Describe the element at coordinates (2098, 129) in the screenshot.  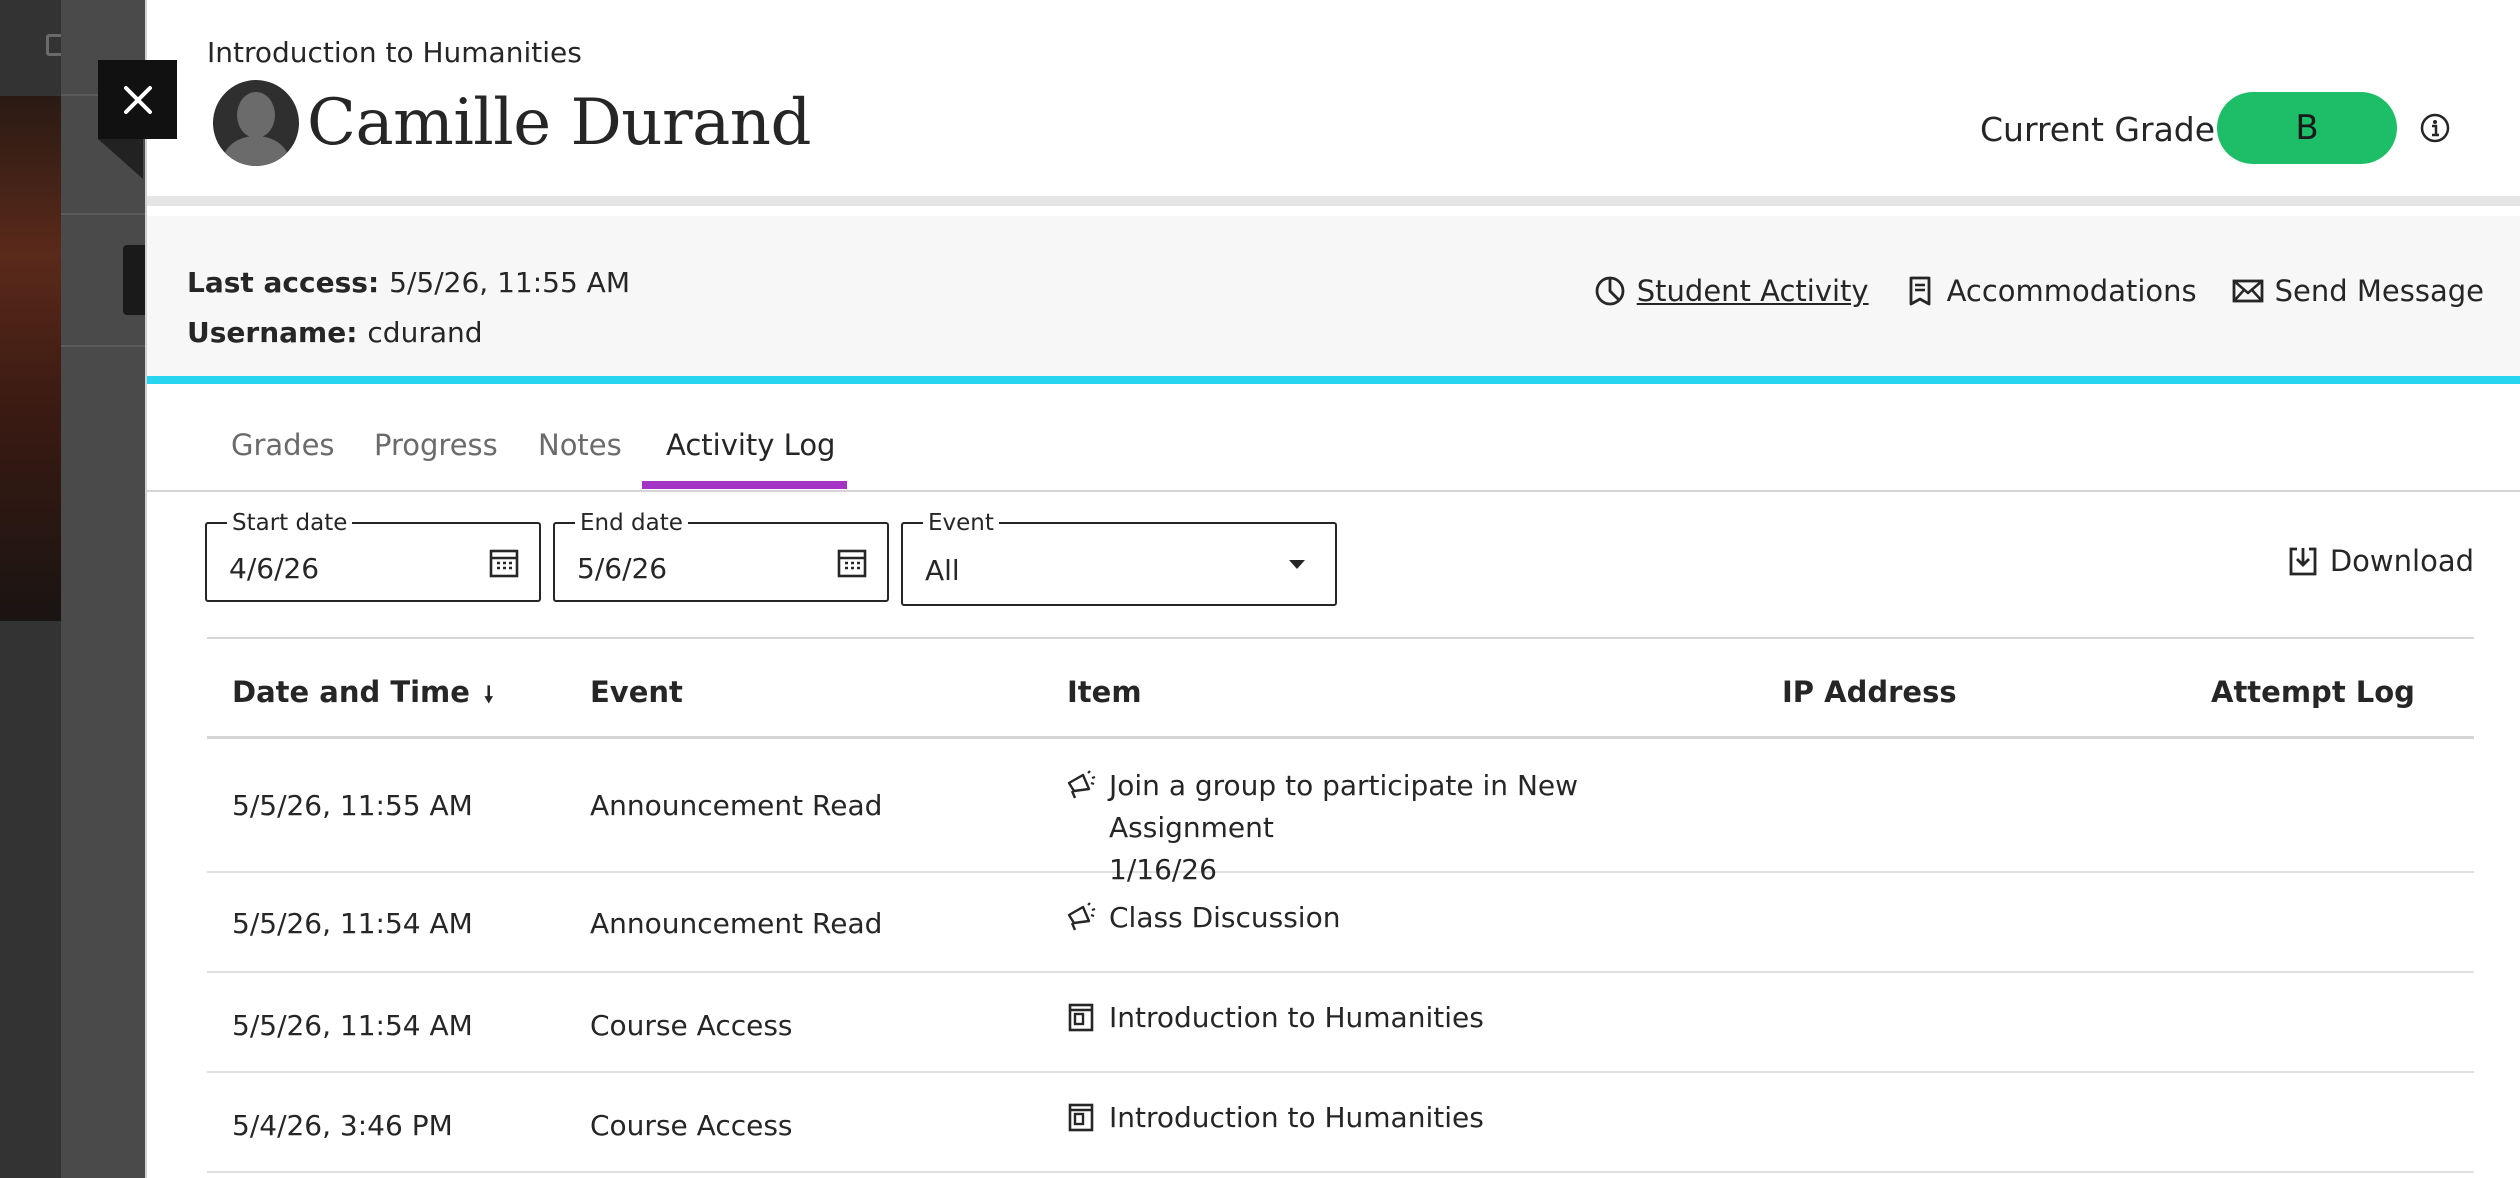
I see `current-grade-label: Current Grade` at that location.